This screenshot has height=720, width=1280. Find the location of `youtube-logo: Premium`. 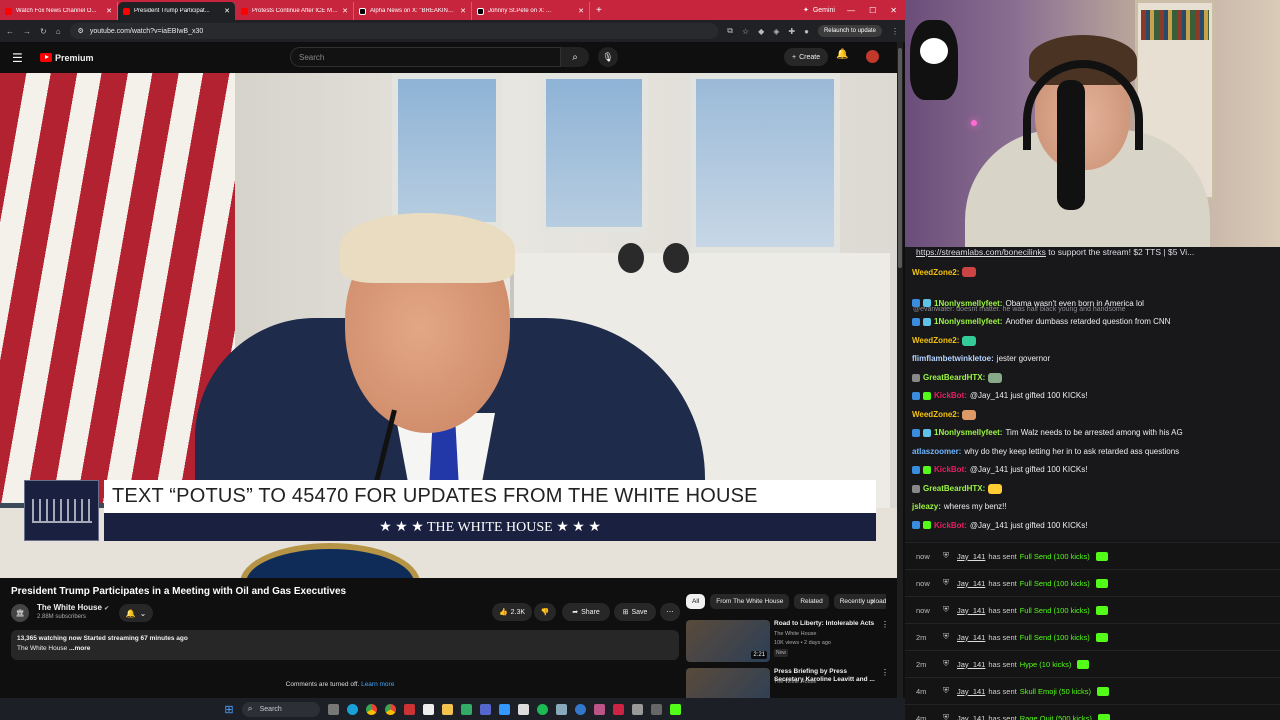

youtube-logo: Premium is located at coordinates (67, 58).